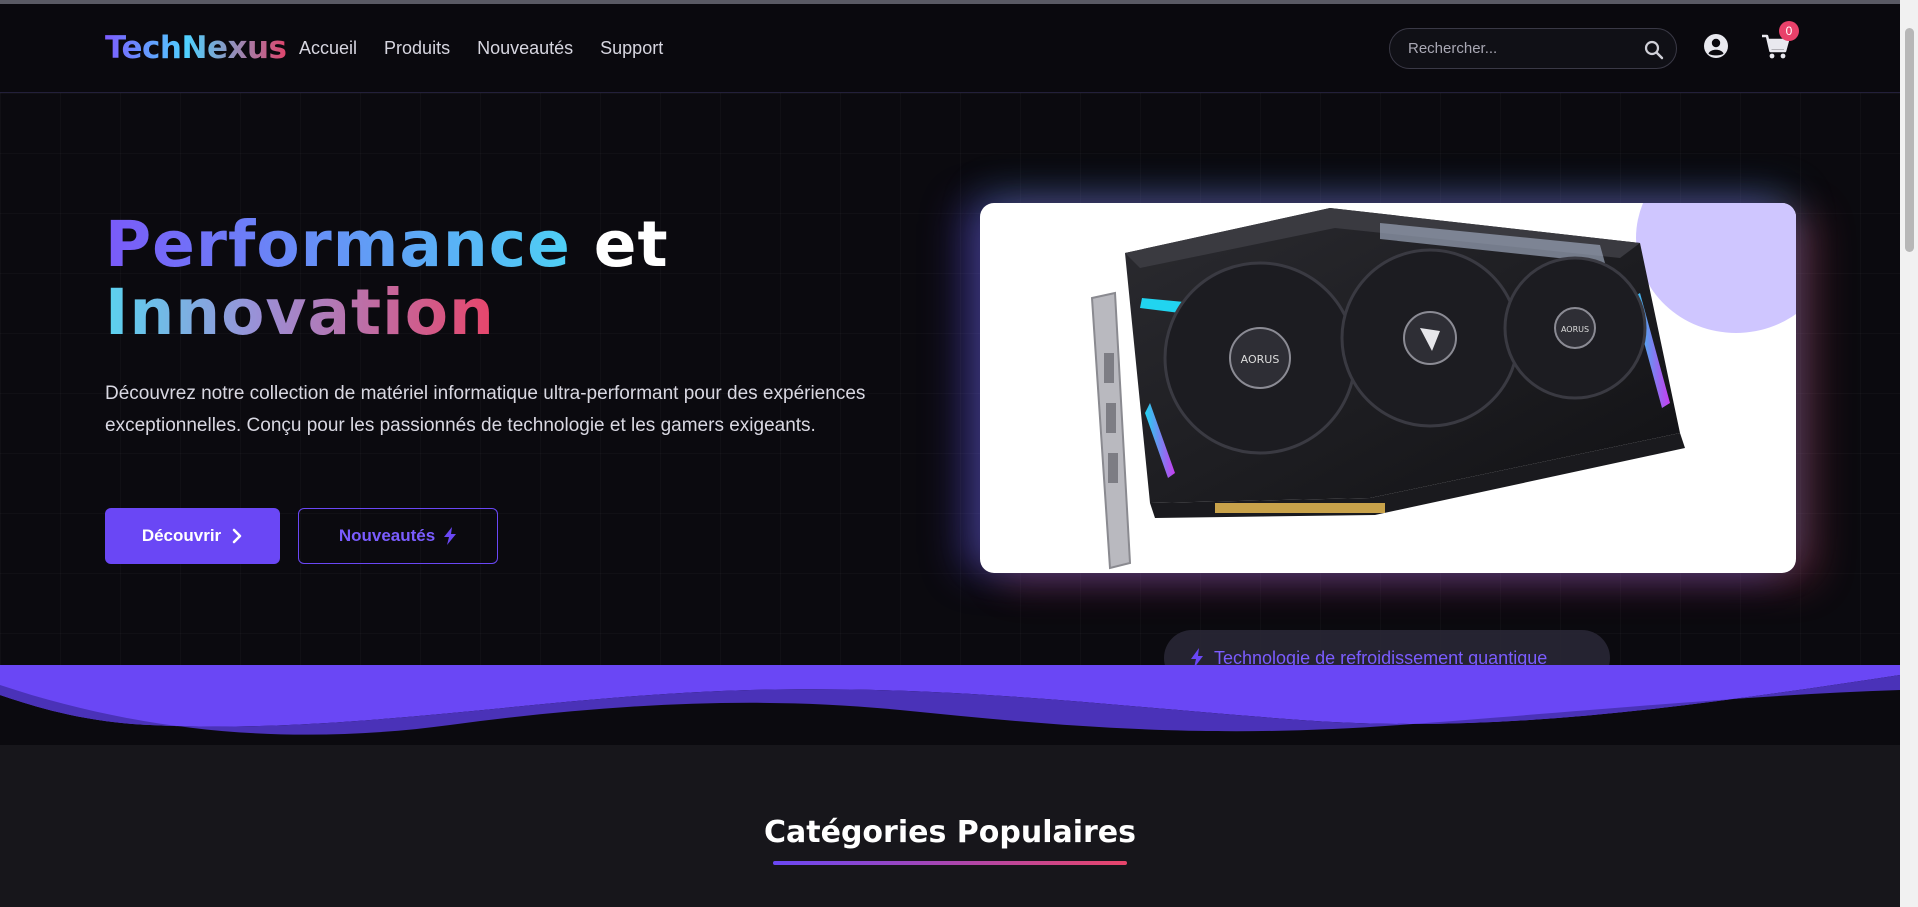 This screenshot has height=907, width=1918. I want to click on categories-title: Catégories Populaires, so click(950, 832).